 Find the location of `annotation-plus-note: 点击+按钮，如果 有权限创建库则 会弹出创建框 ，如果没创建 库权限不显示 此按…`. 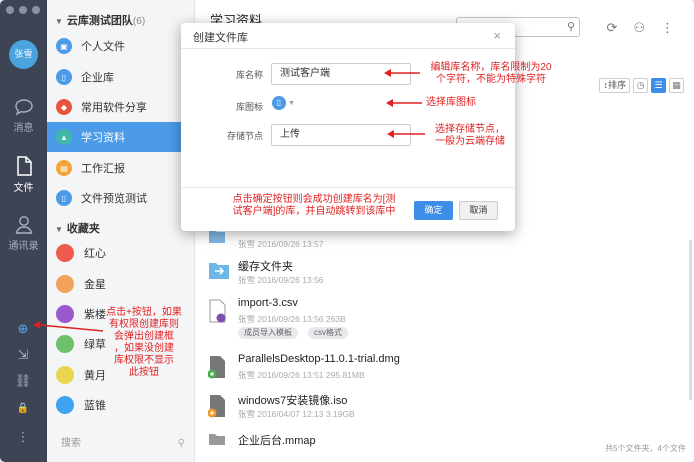

annotation-plus-note: 点击+按钮，如果 有权限创建库则 会弹出创建框 ，如果没创建 库权限不显示 此按… is located at coordinates (144, 342).